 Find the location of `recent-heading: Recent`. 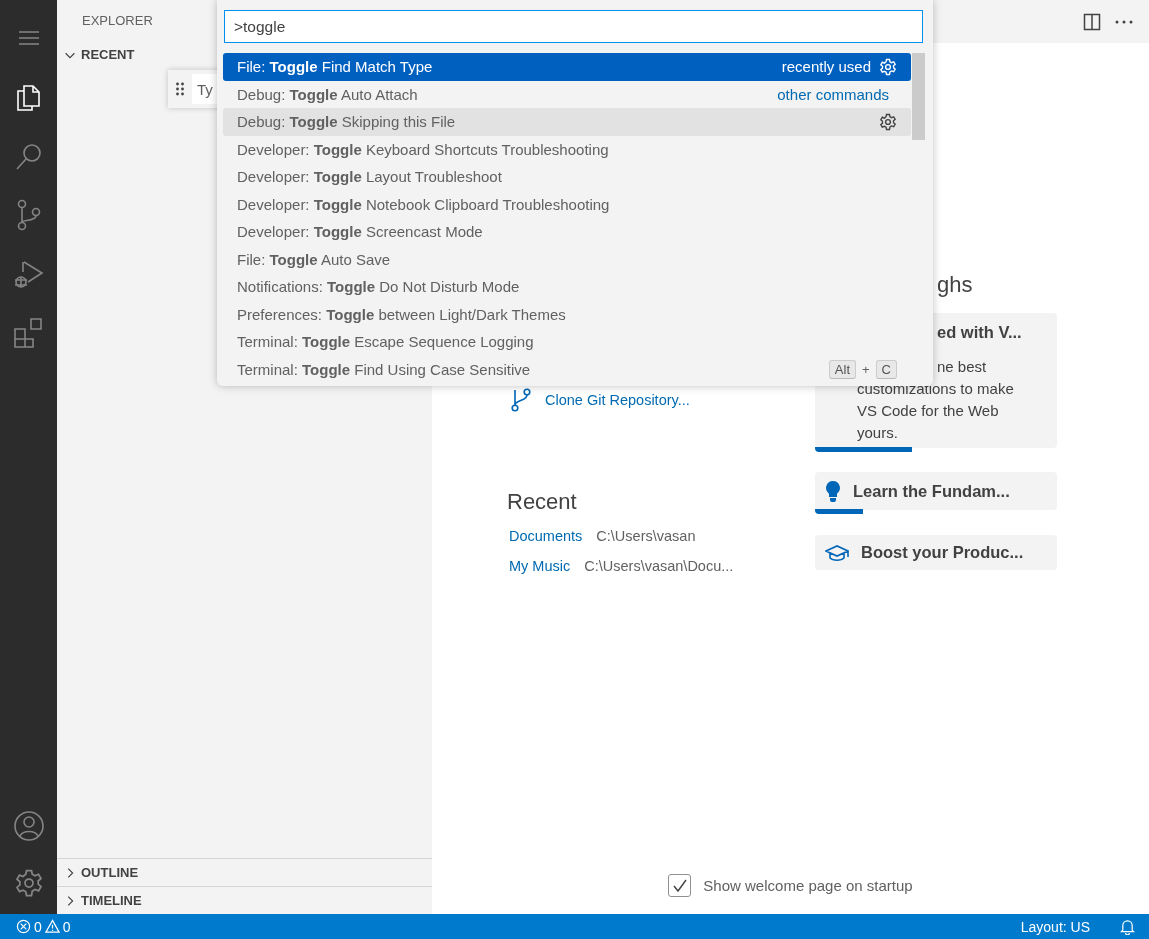

recent-heading: Recent is located at coordinates (542, 502).